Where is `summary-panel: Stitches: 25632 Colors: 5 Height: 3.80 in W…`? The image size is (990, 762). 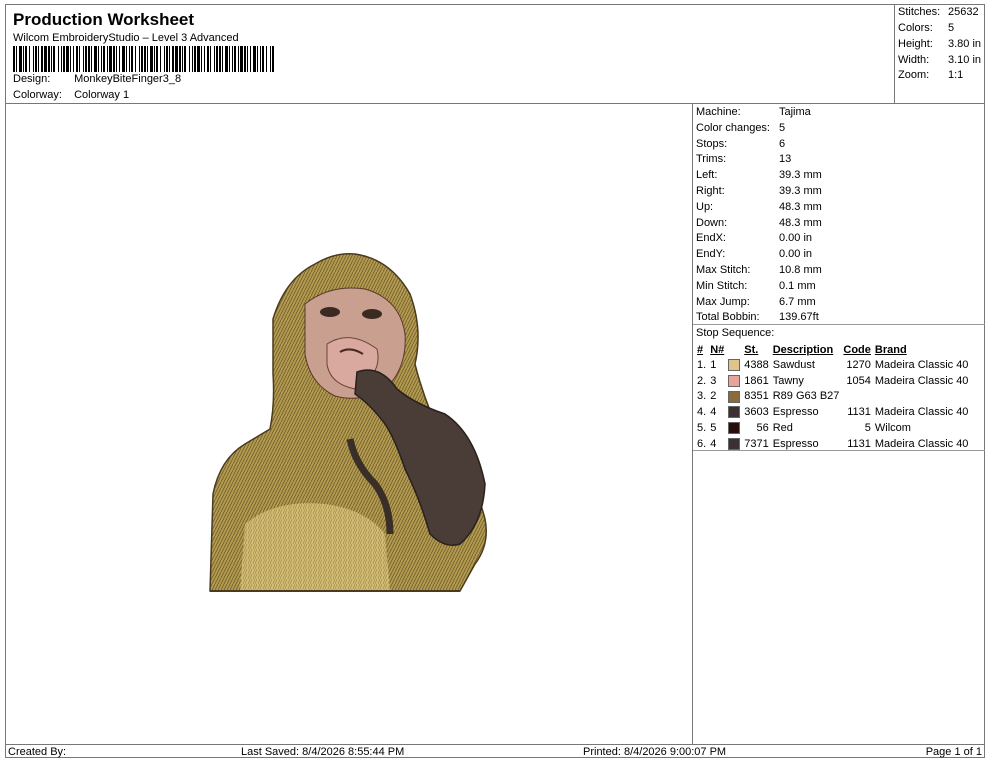
summary-panel: Stitches: 25632 Colors: 5 Height: 3.80 in W… is located at coordinates (940, 54).